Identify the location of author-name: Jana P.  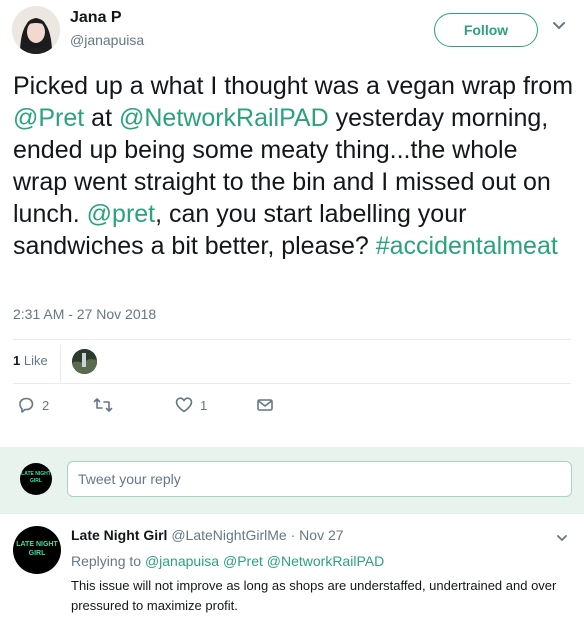
(96, 18).